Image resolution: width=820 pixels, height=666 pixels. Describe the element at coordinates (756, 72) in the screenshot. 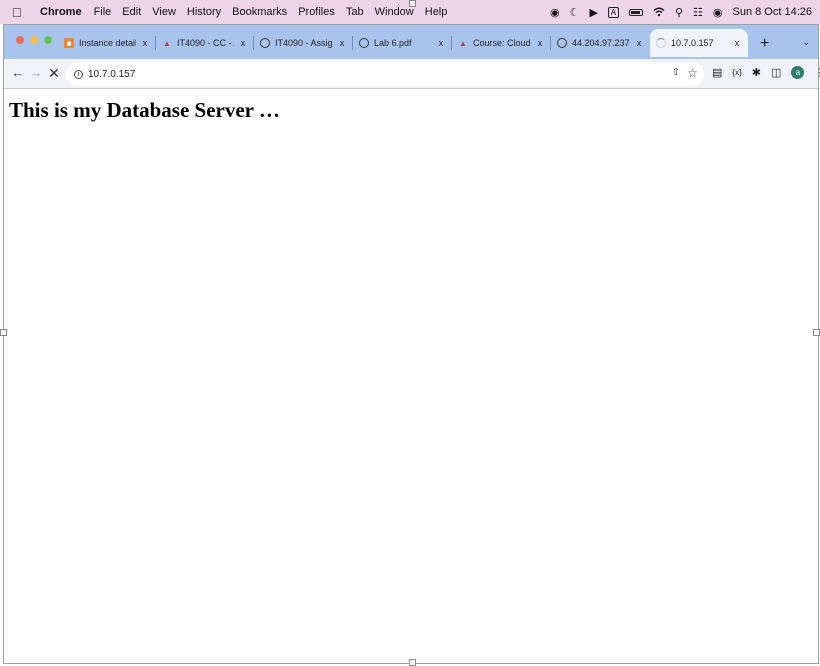

I see `extensions-puzzle-icon: ✱` at that location.